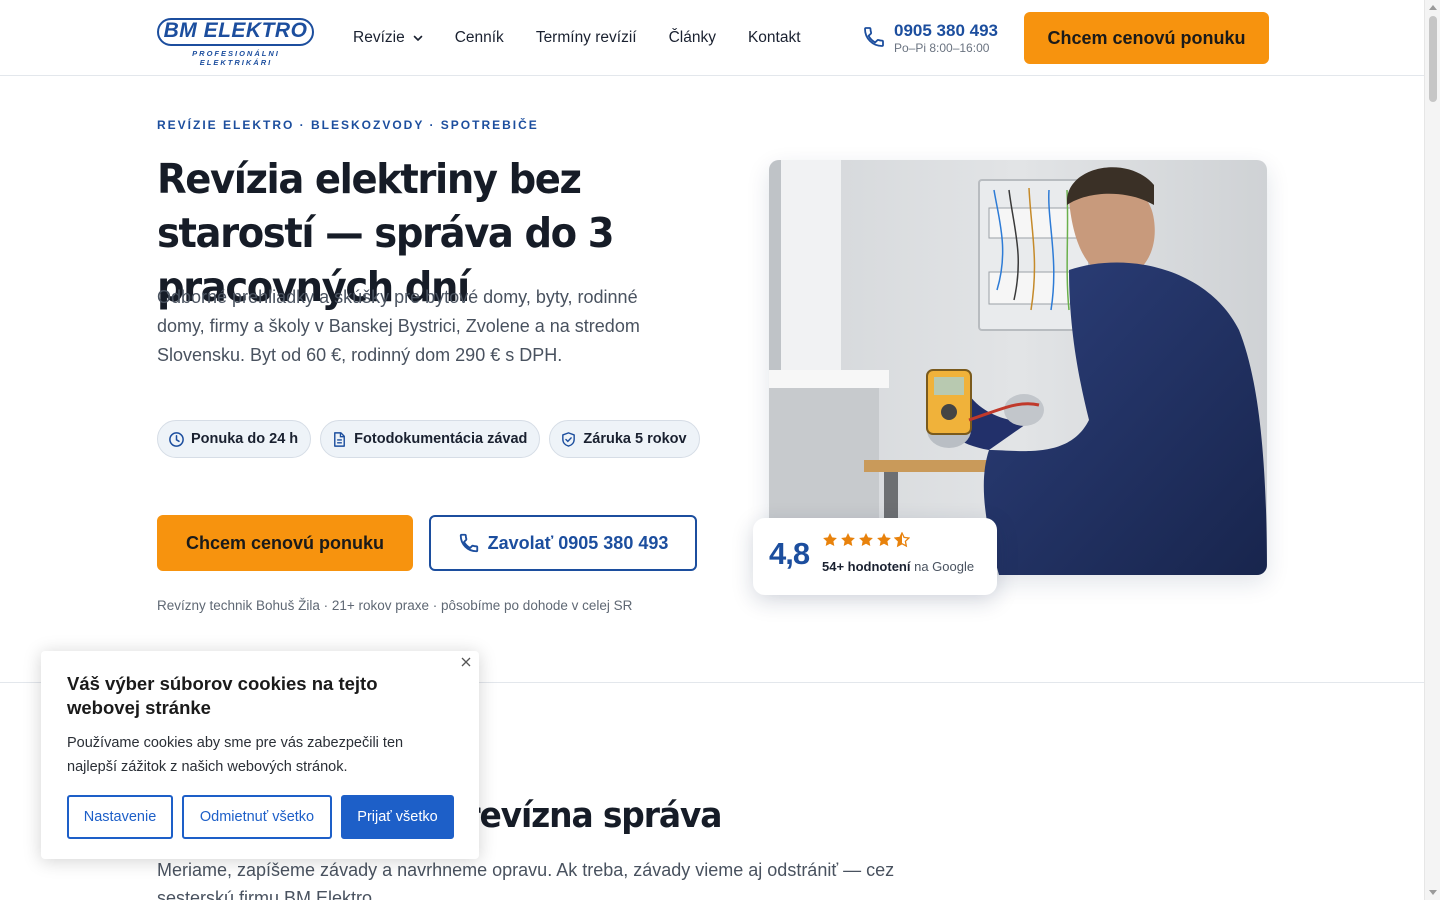  What do you see at coordinates (1433, 7) in the screenshot?
I see `scroll-up-arrow-icon` at bounding box center [1433, 7].